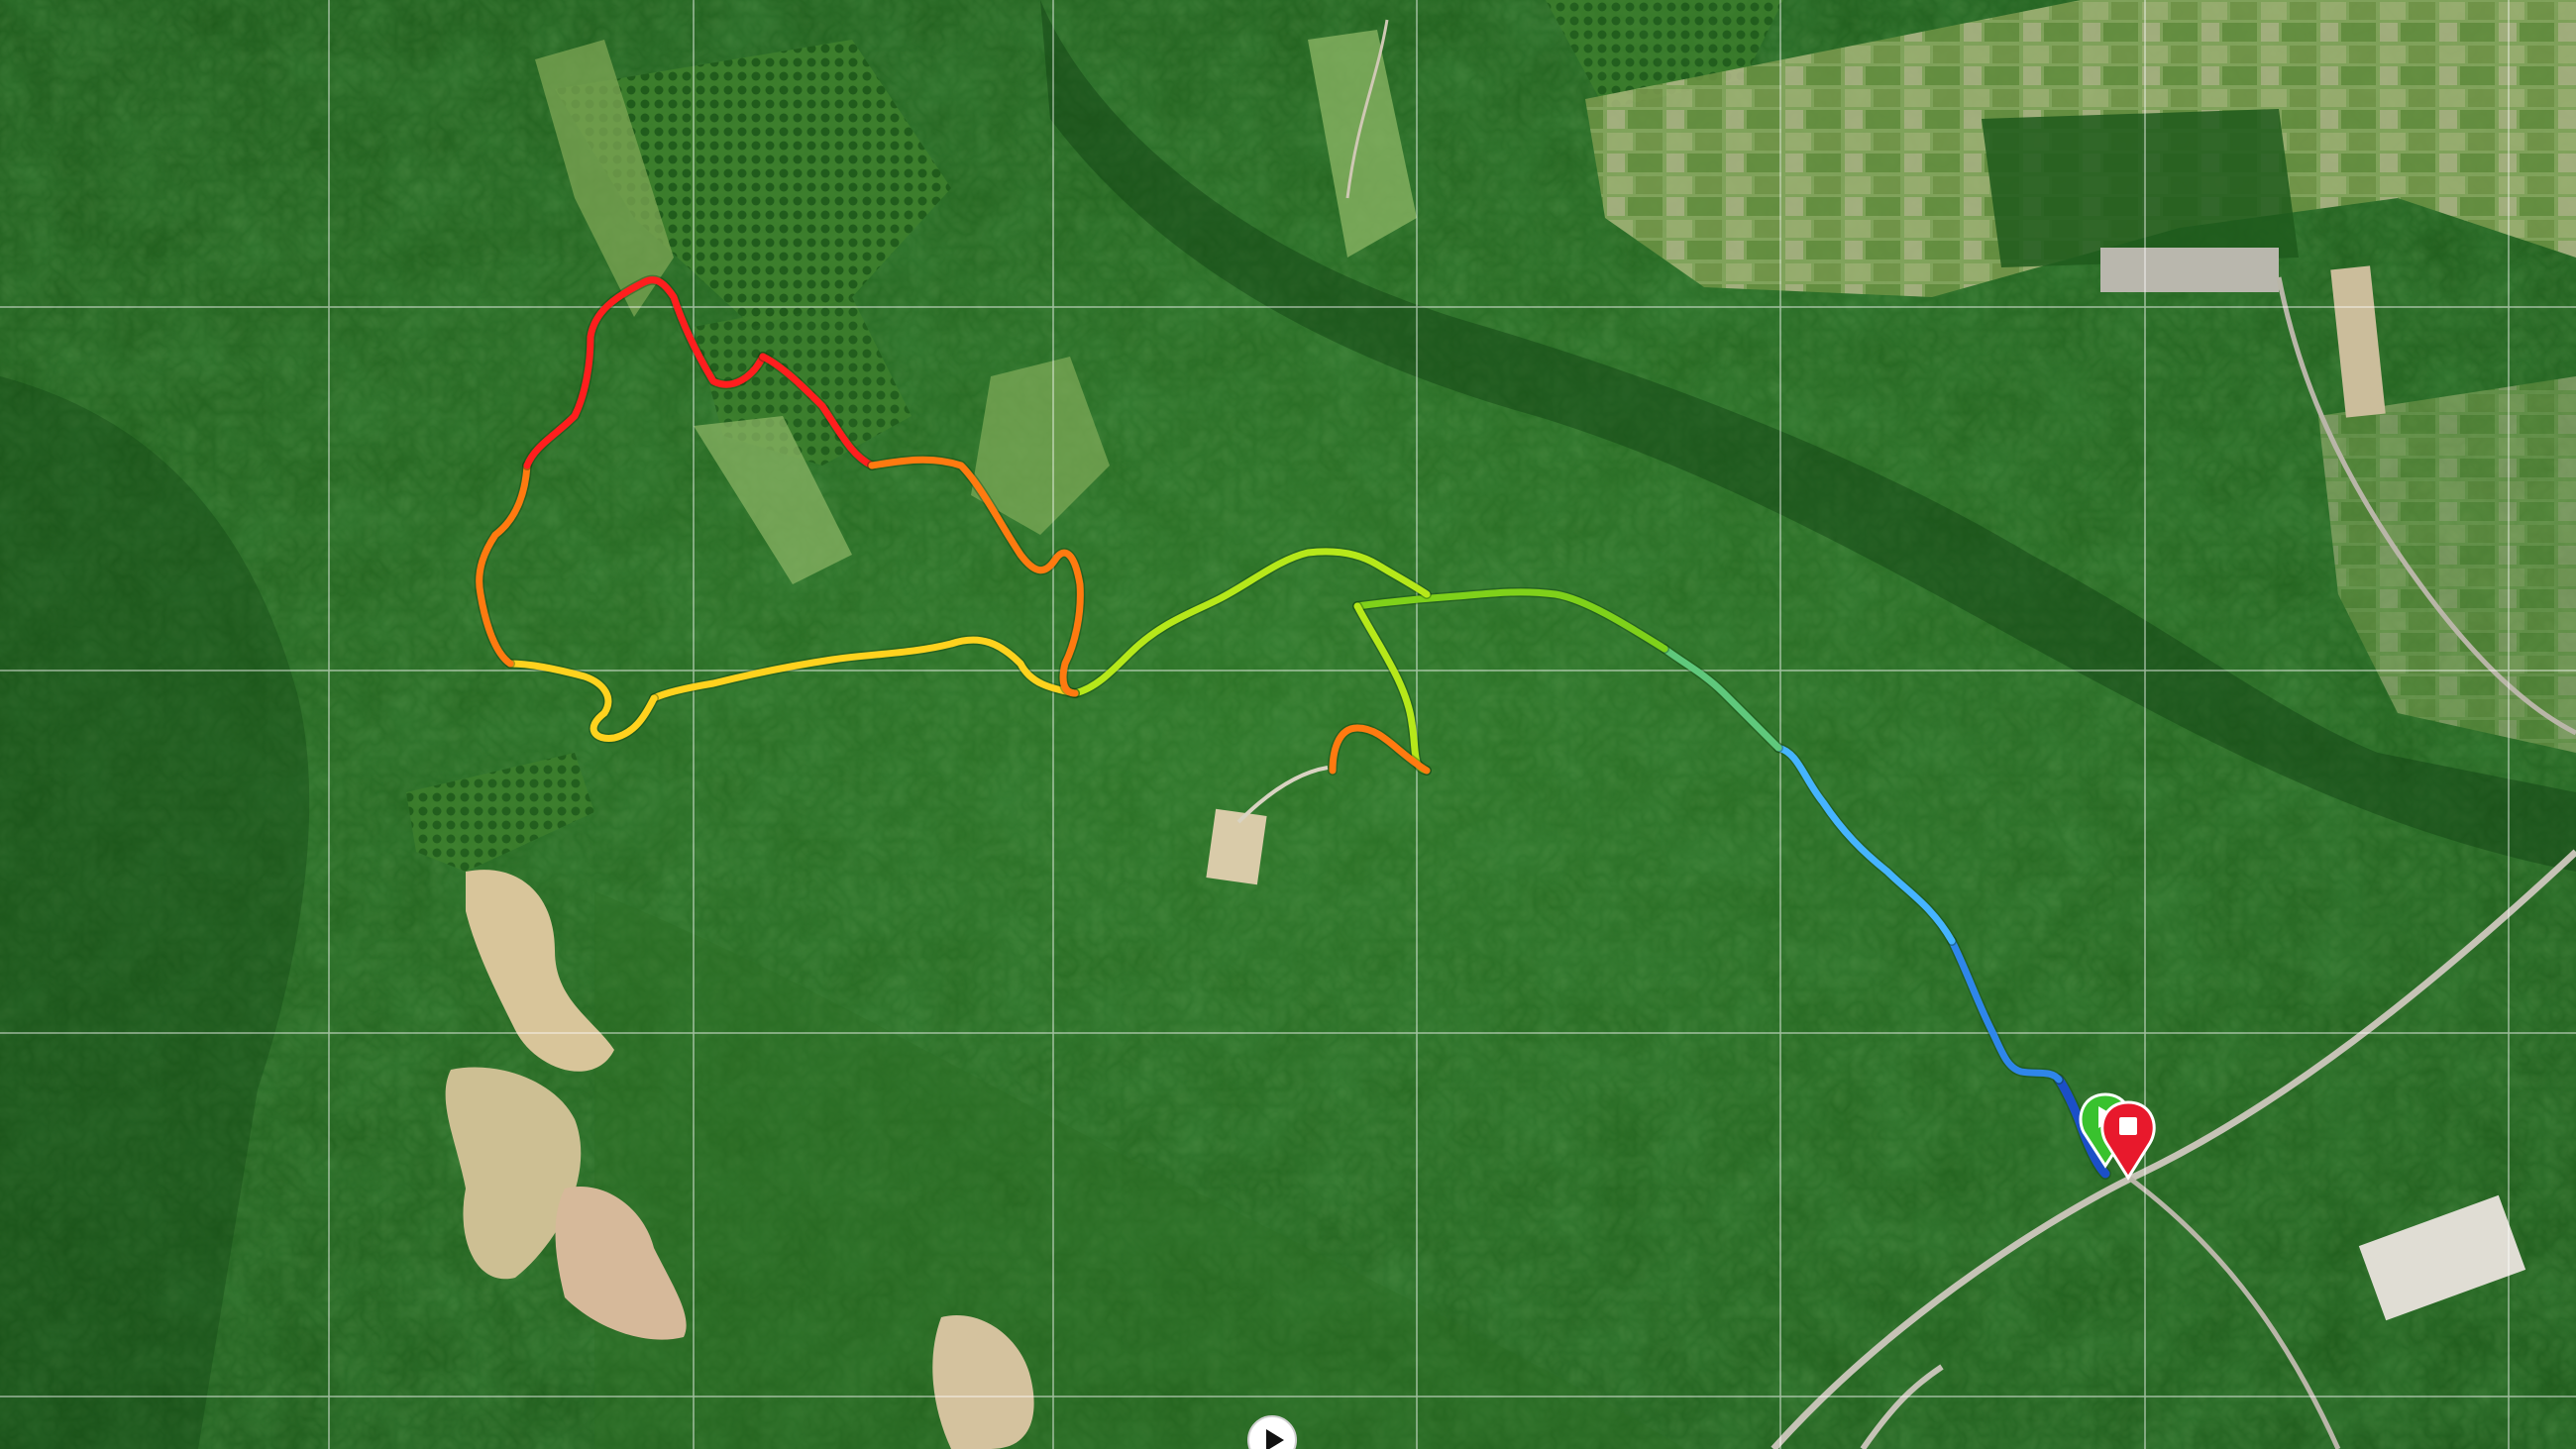 The height and width of the screenshot is (1449, 2576). Describe the element at coordinates (2190, 270) in the screenshot. I see `parking-area` at that location.